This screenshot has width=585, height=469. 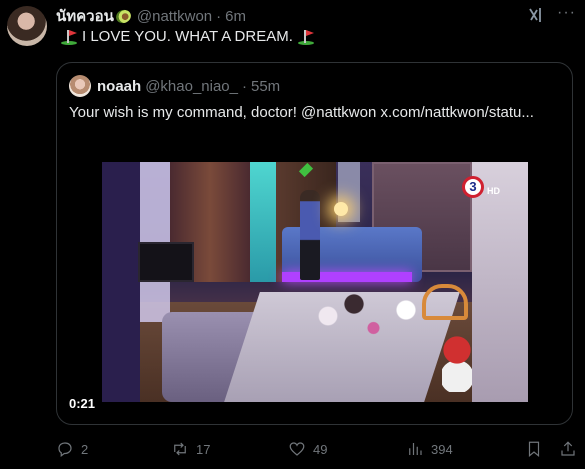 I want to click on repost-button: 17, so click(x=190, y=449).